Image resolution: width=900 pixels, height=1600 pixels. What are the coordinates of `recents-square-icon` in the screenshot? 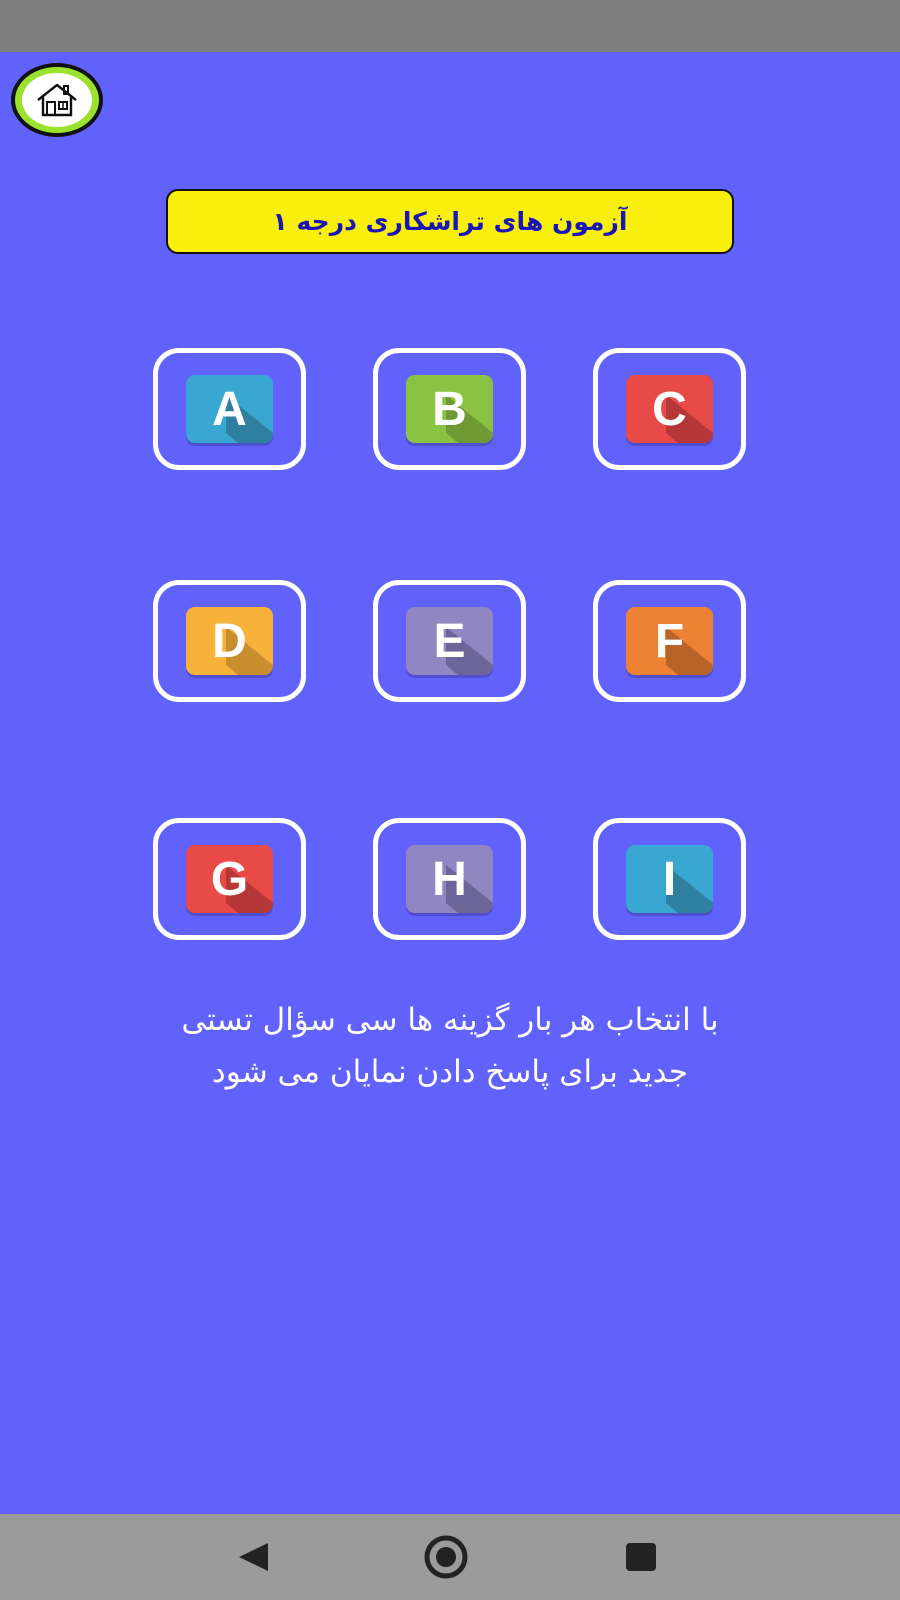 It's located at (641, 1557).